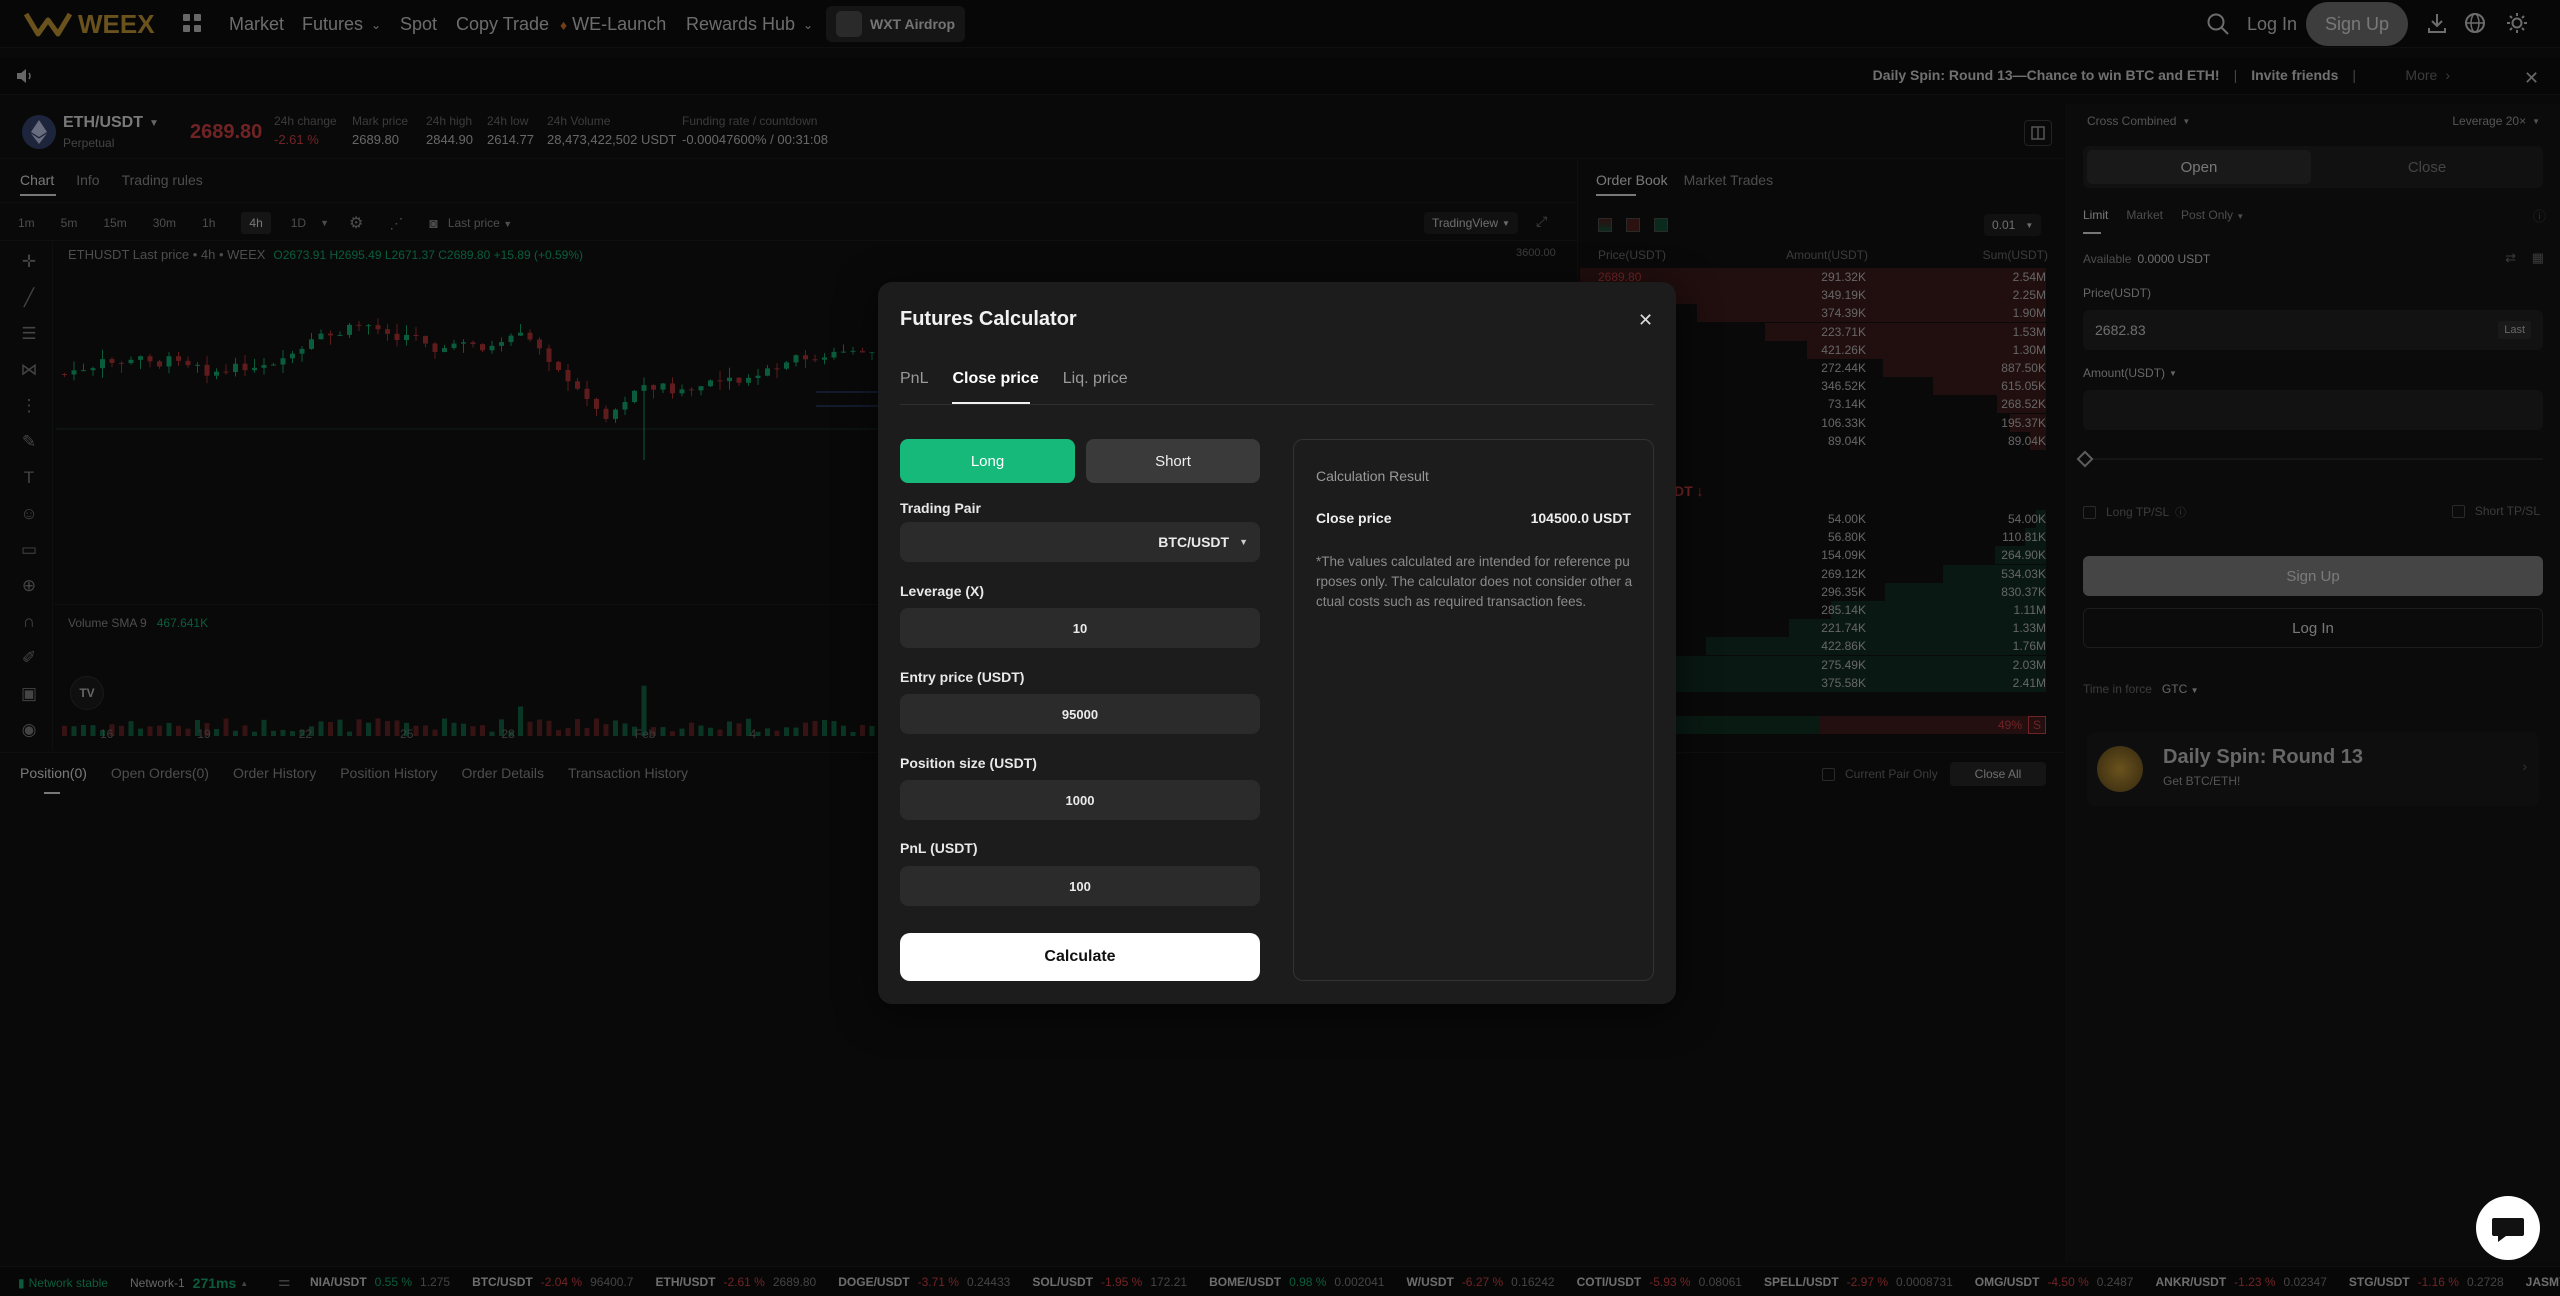 The width and height of the screenshot is (2560, 1296). Describe the element at coordinates (1277, 404) in the screenshot. I see `divider` at that location.